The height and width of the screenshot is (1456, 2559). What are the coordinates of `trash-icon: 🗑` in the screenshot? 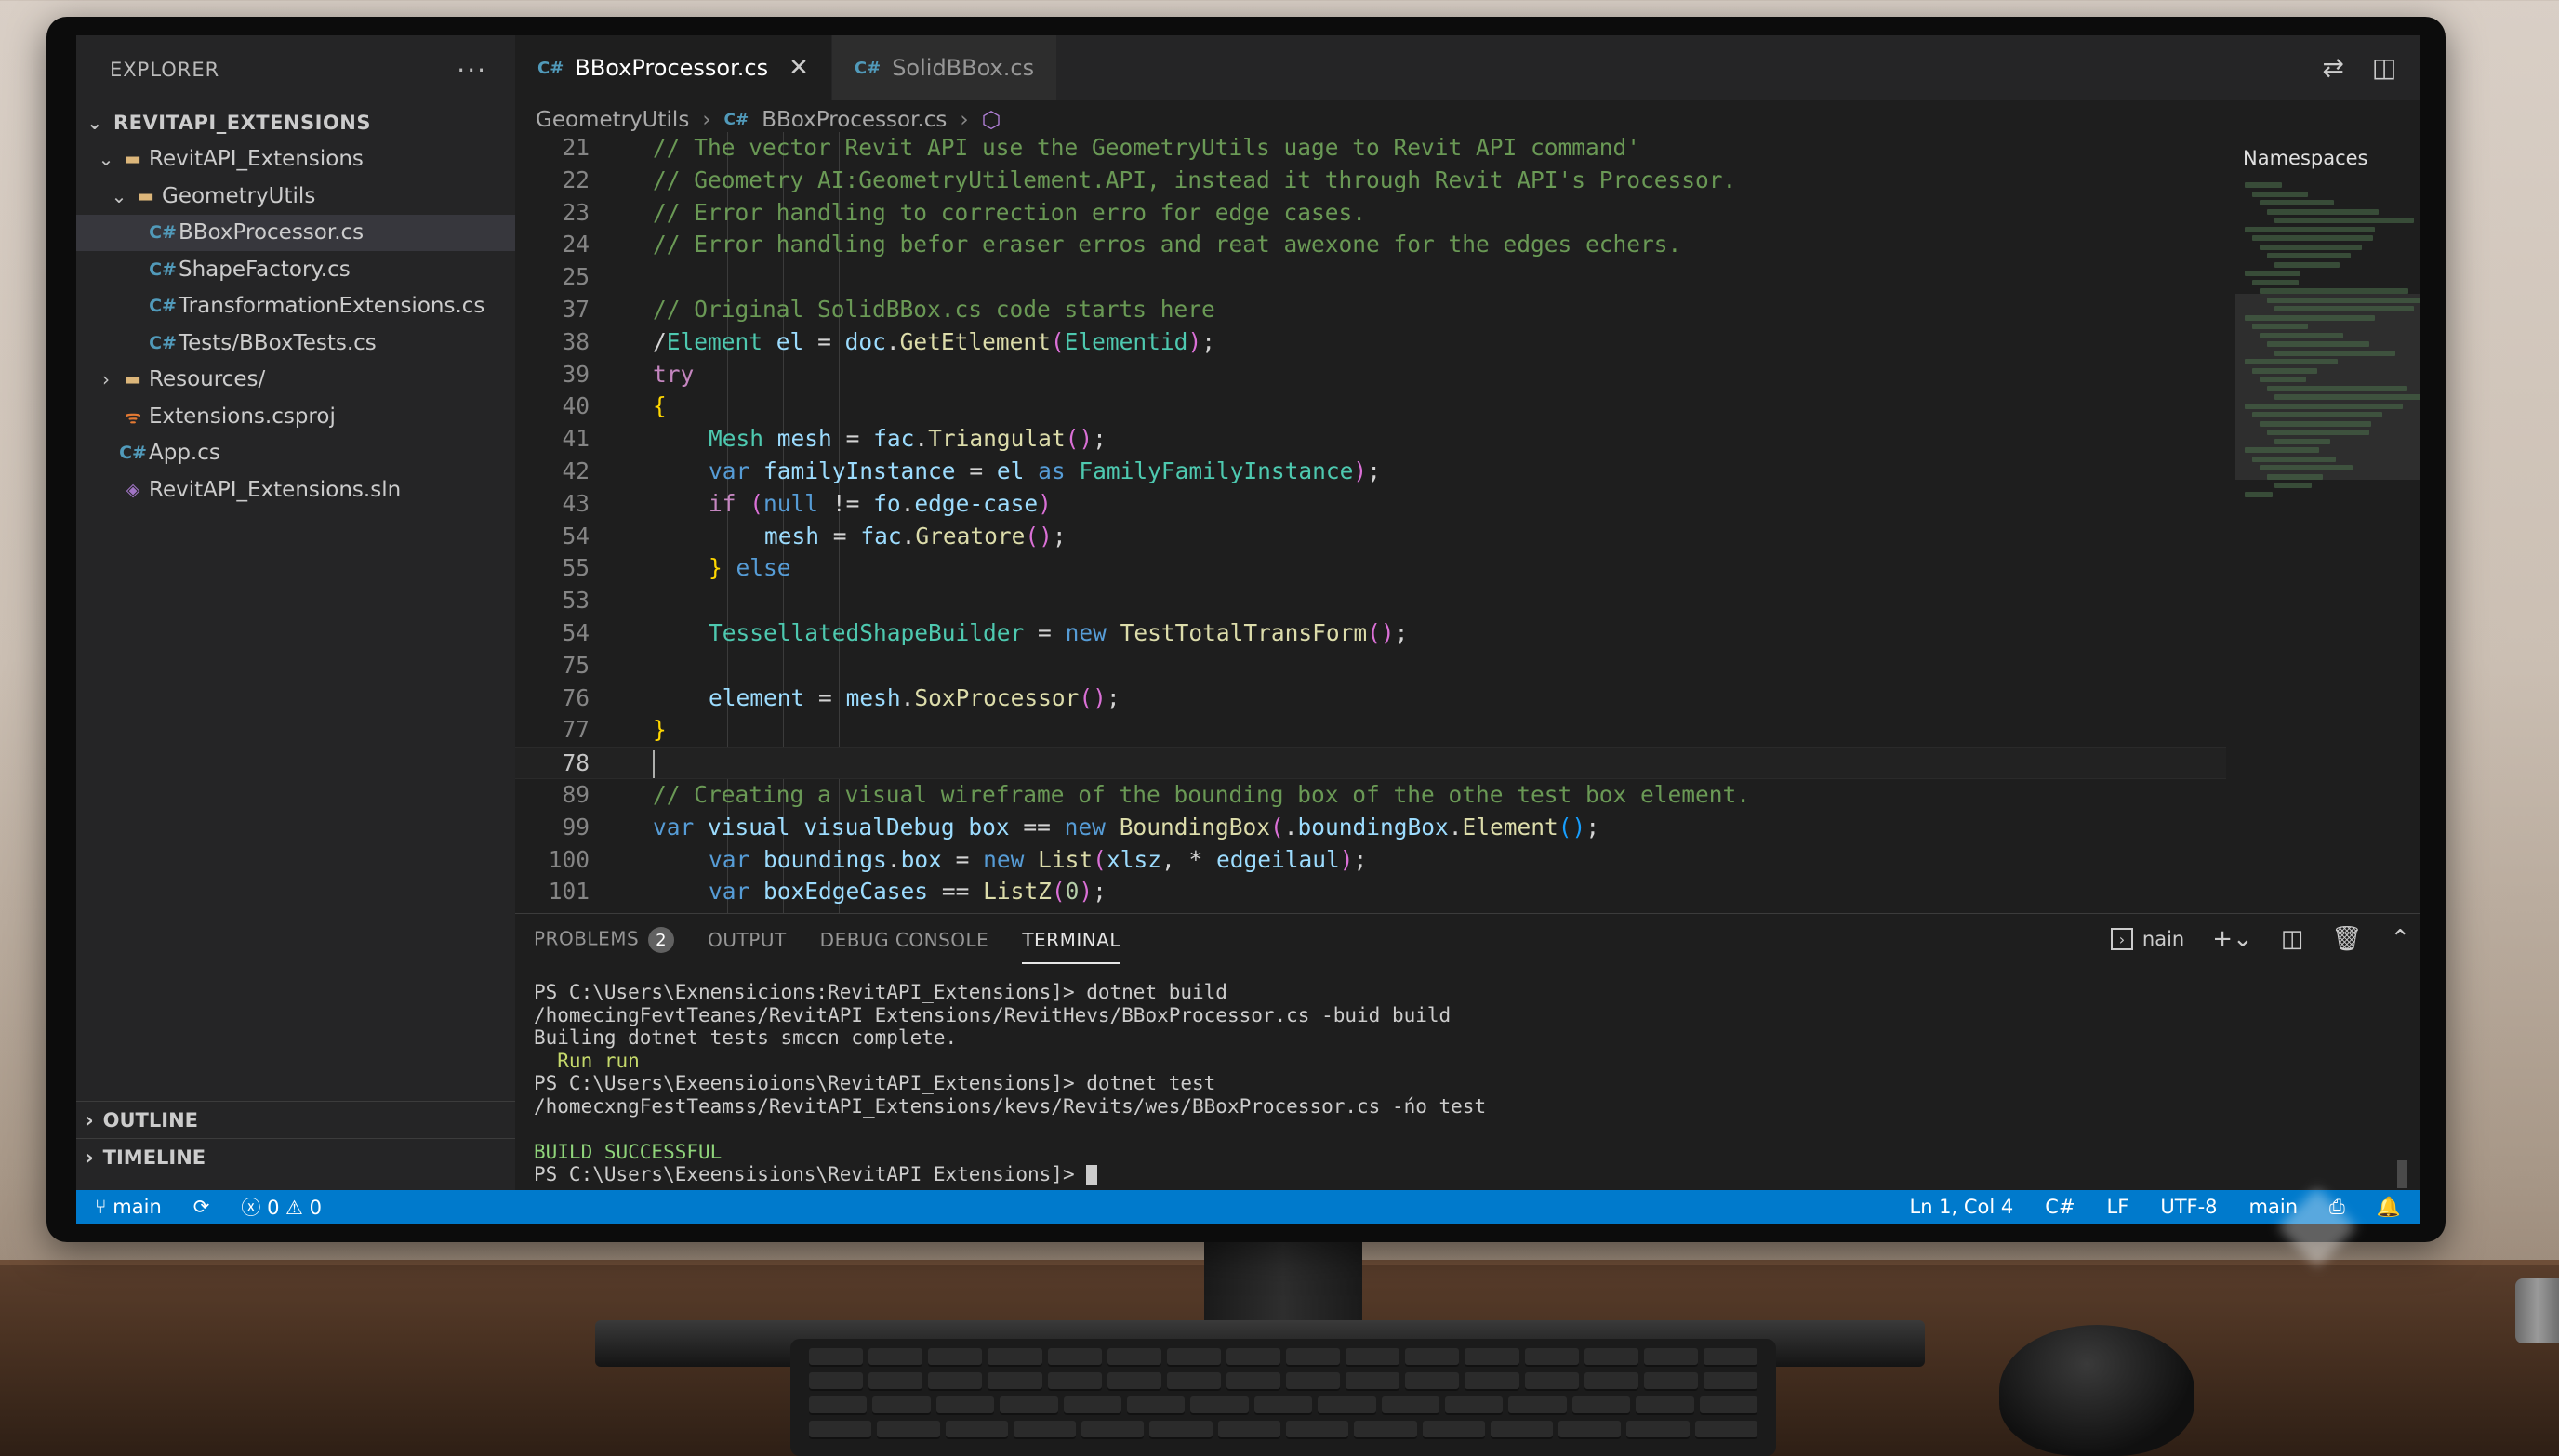 It's located at (2346, 939).